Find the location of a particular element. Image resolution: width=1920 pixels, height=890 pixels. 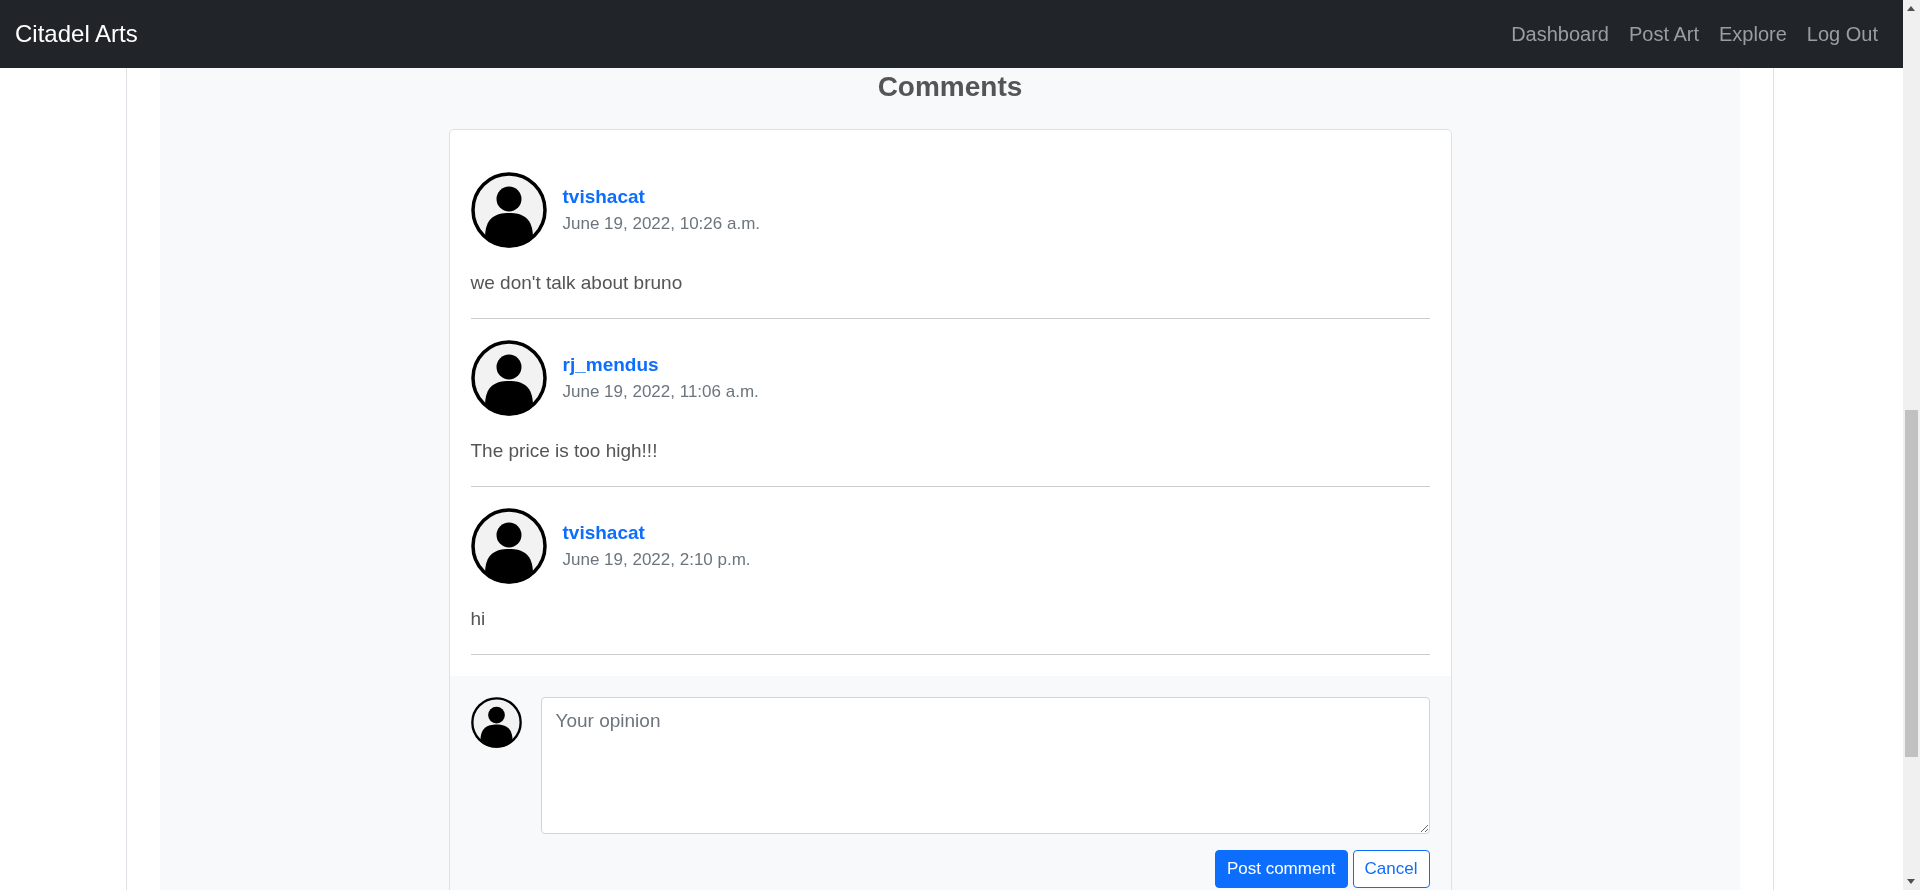

comment-text: The price is too high!!! is located at coordinates (564, 451).